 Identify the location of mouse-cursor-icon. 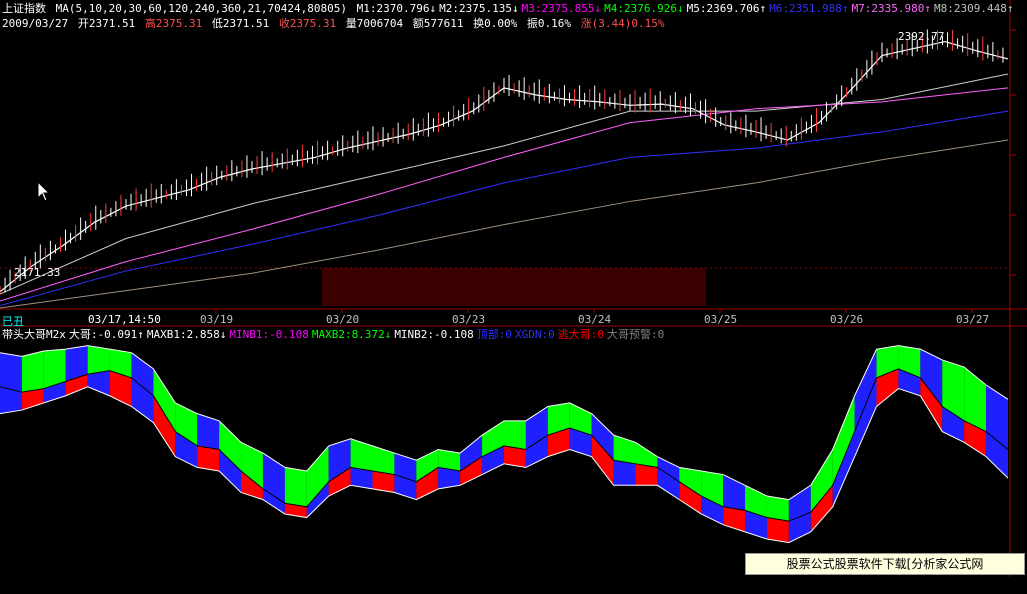
(44, 193).